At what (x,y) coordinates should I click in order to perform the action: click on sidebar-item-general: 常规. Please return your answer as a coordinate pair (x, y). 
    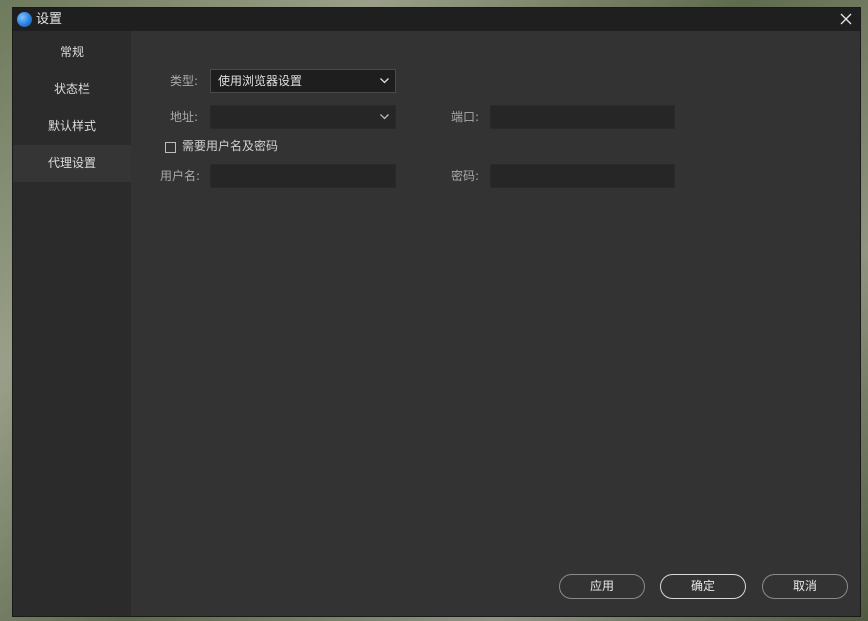
    Looking at the image, I should click on (72, 52).